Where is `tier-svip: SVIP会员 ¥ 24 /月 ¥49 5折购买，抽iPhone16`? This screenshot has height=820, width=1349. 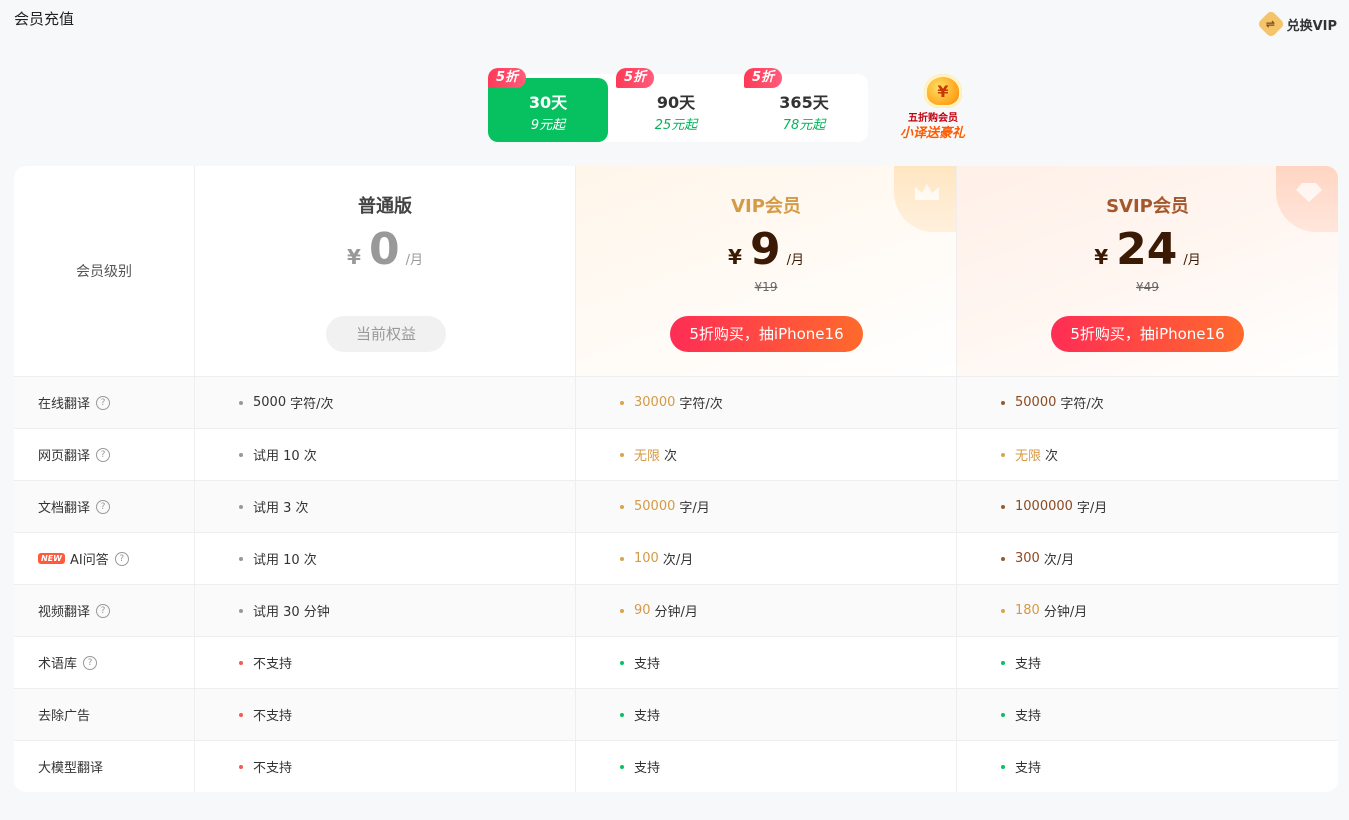 tier-svip: SVIP会员 ¥ 24 /月 ¥49 5折购买，抽iPhone16 is located at coordinates (1147, 271).